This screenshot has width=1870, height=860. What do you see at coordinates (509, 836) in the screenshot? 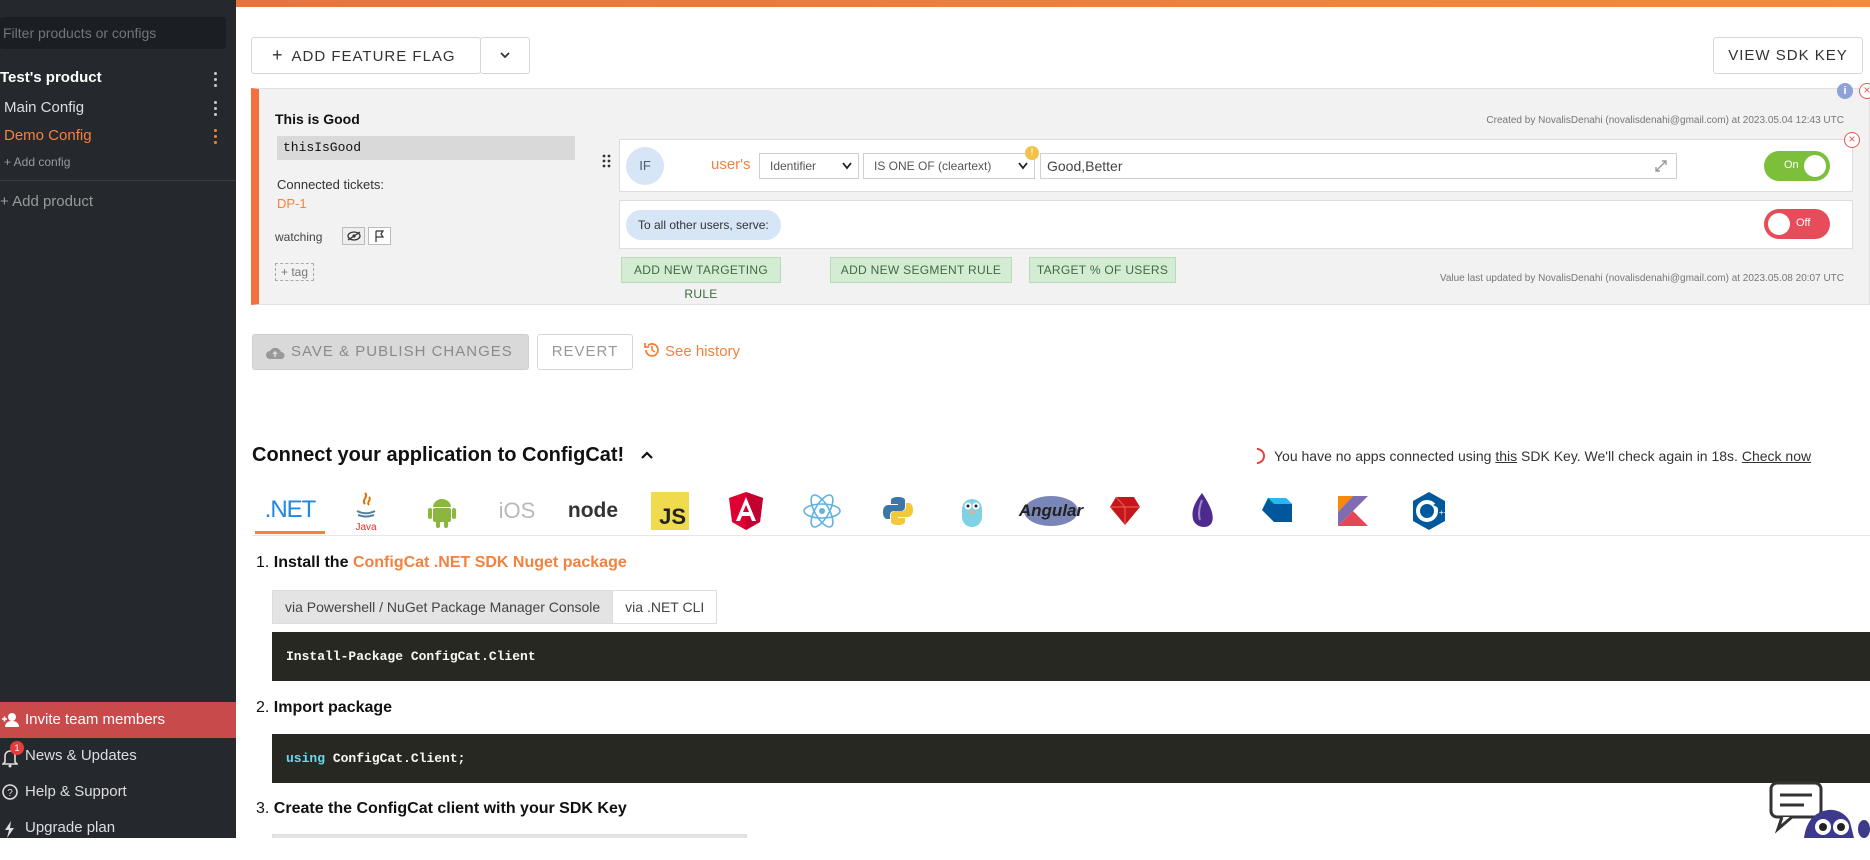
I see `step3-tabs-hint` at bounding box center [509, 836].